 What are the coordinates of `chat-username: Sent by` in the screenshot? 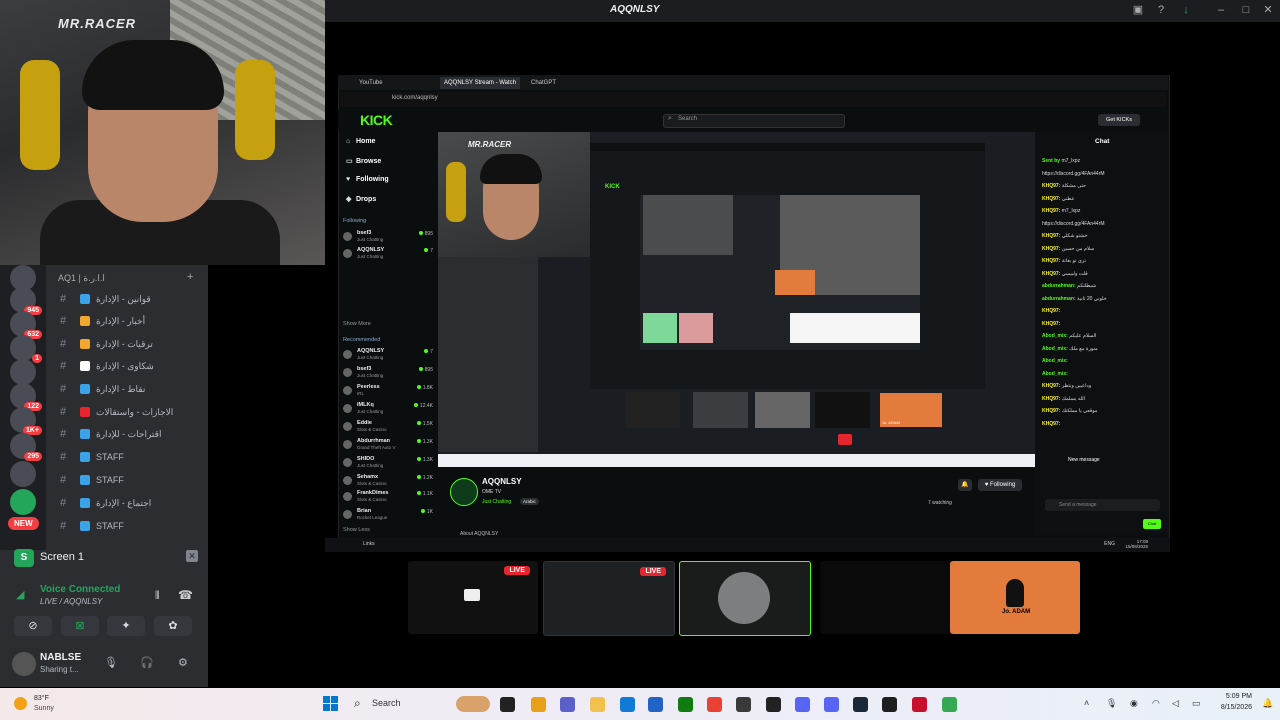 It's located at (1051, 161).